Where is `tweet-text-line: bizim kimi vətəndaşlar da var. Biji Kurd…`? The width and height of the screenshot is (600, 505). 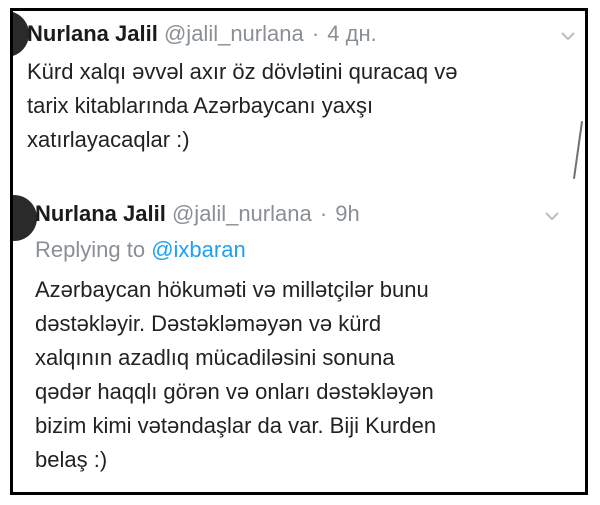
tweet-text-line: bizim kimi vətəndaşlar da var. Biji Kurd… is located at coordinates (236, 425).